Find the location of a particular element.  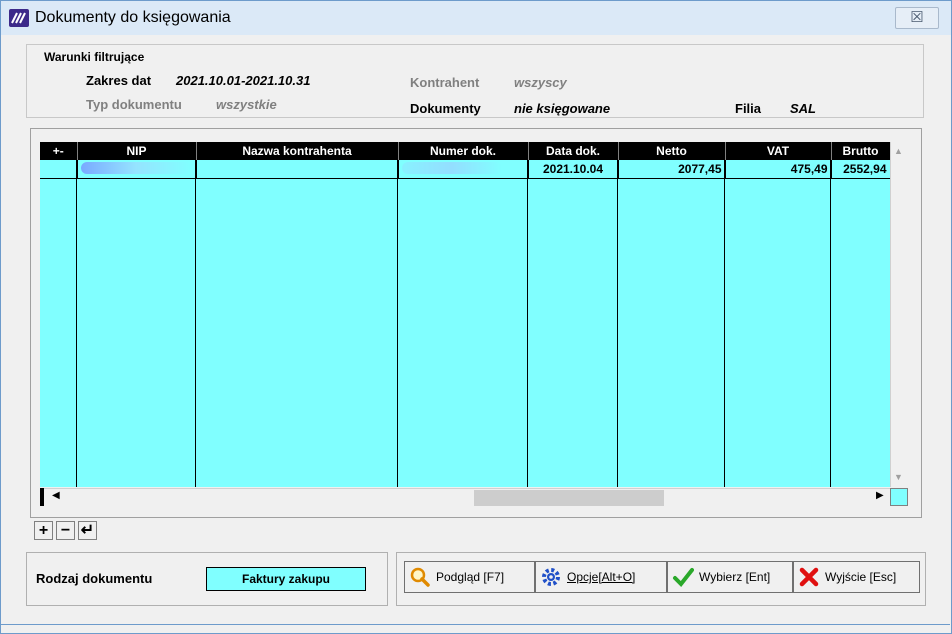

scroll-thumb is located at coordinates (569, 498).